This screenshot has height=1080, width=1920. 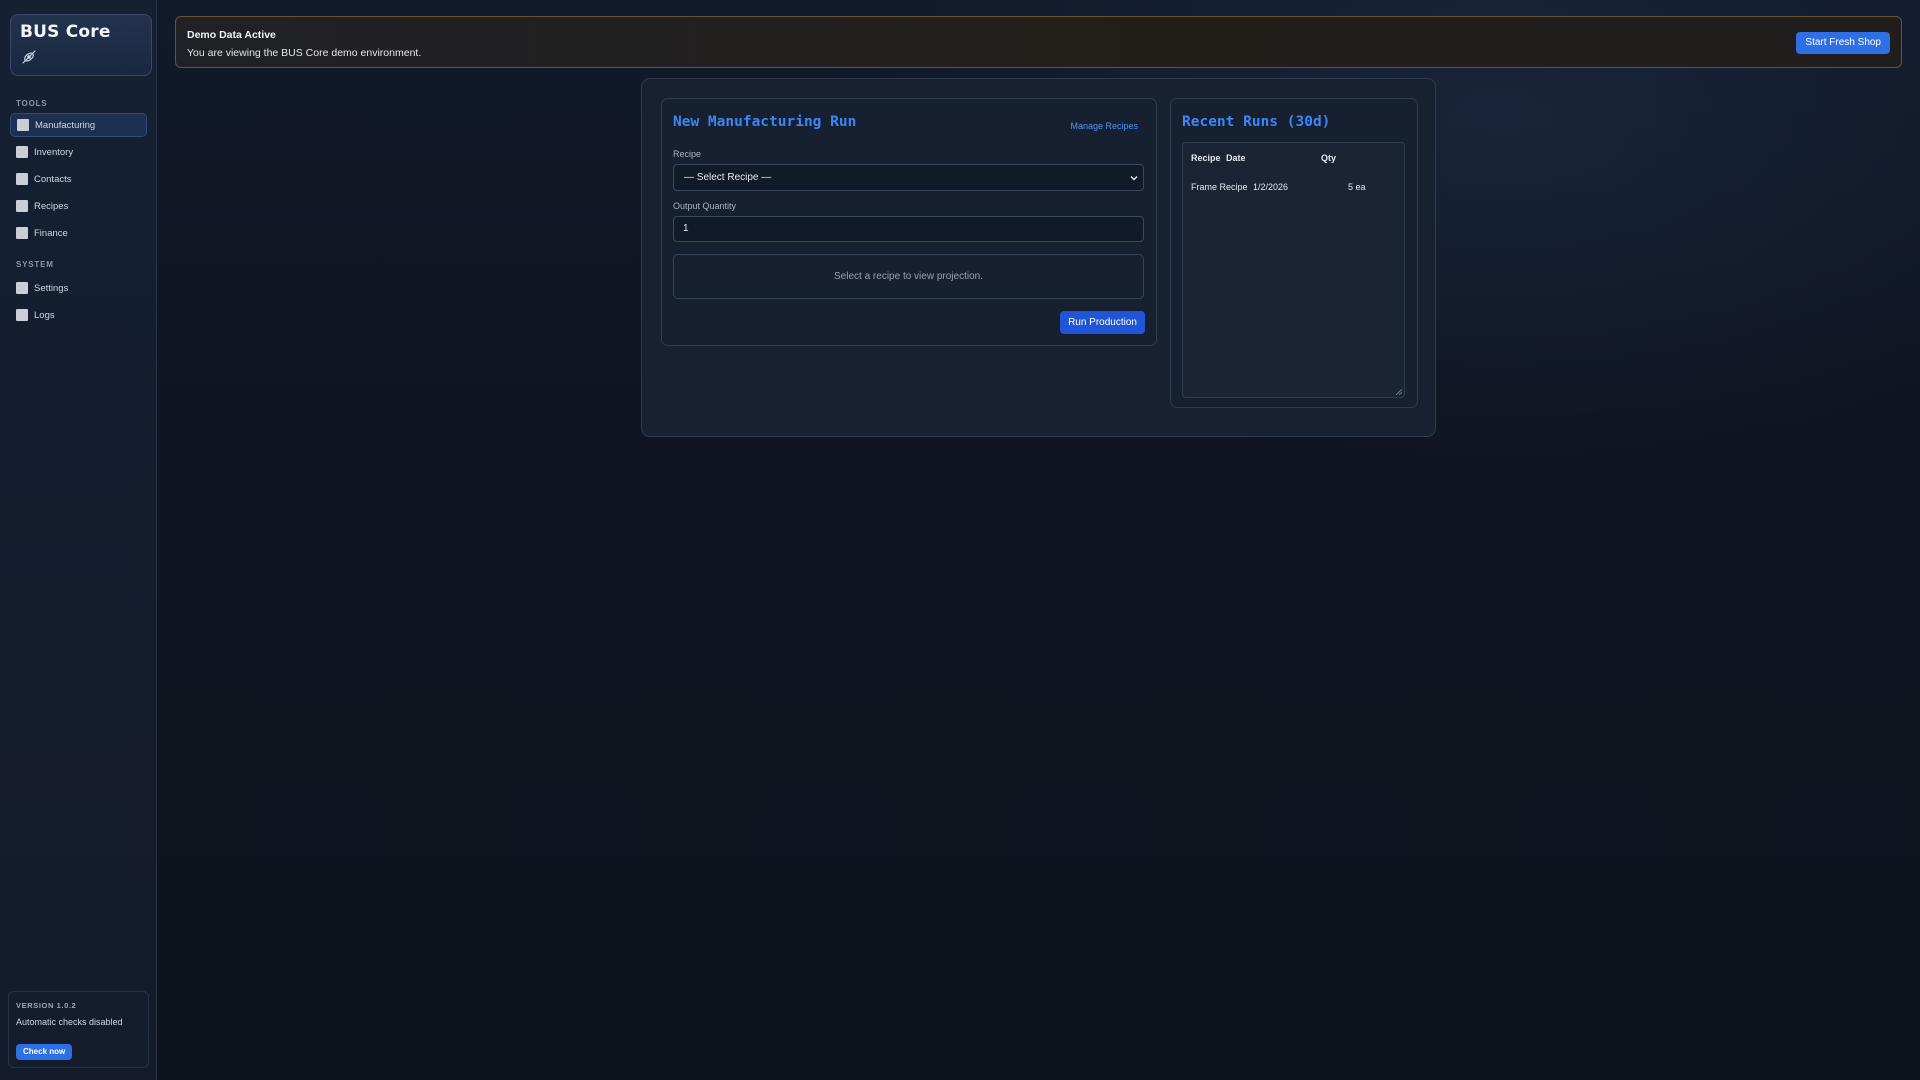 I want to click on recipes-icon, so click(x=22, y=206).